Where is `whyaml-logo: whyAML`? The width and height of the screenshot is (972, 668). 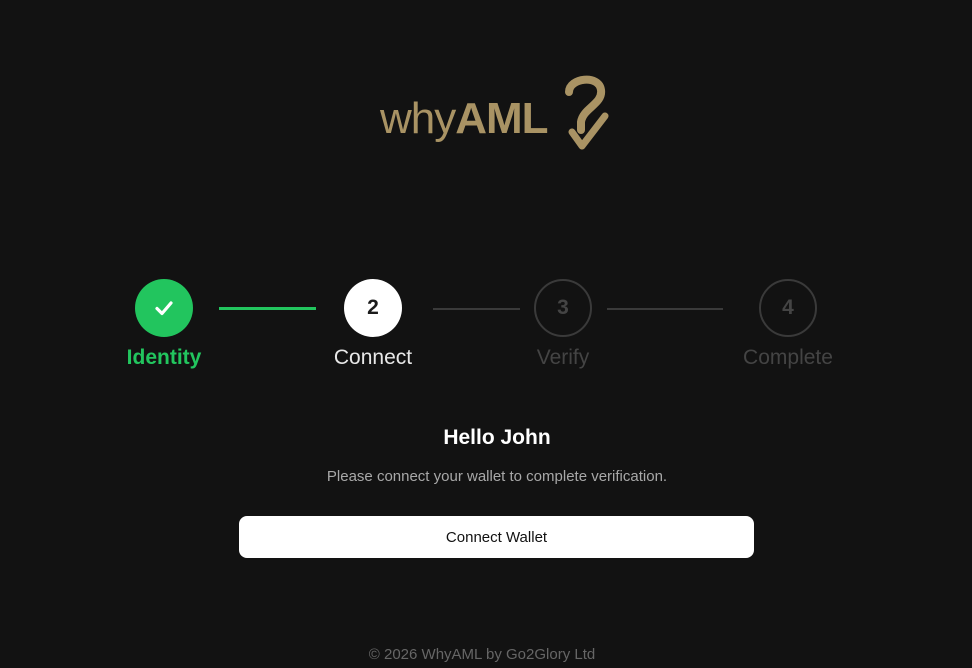 whyaml-logo: whyAML is located at coordinates (495, 112).